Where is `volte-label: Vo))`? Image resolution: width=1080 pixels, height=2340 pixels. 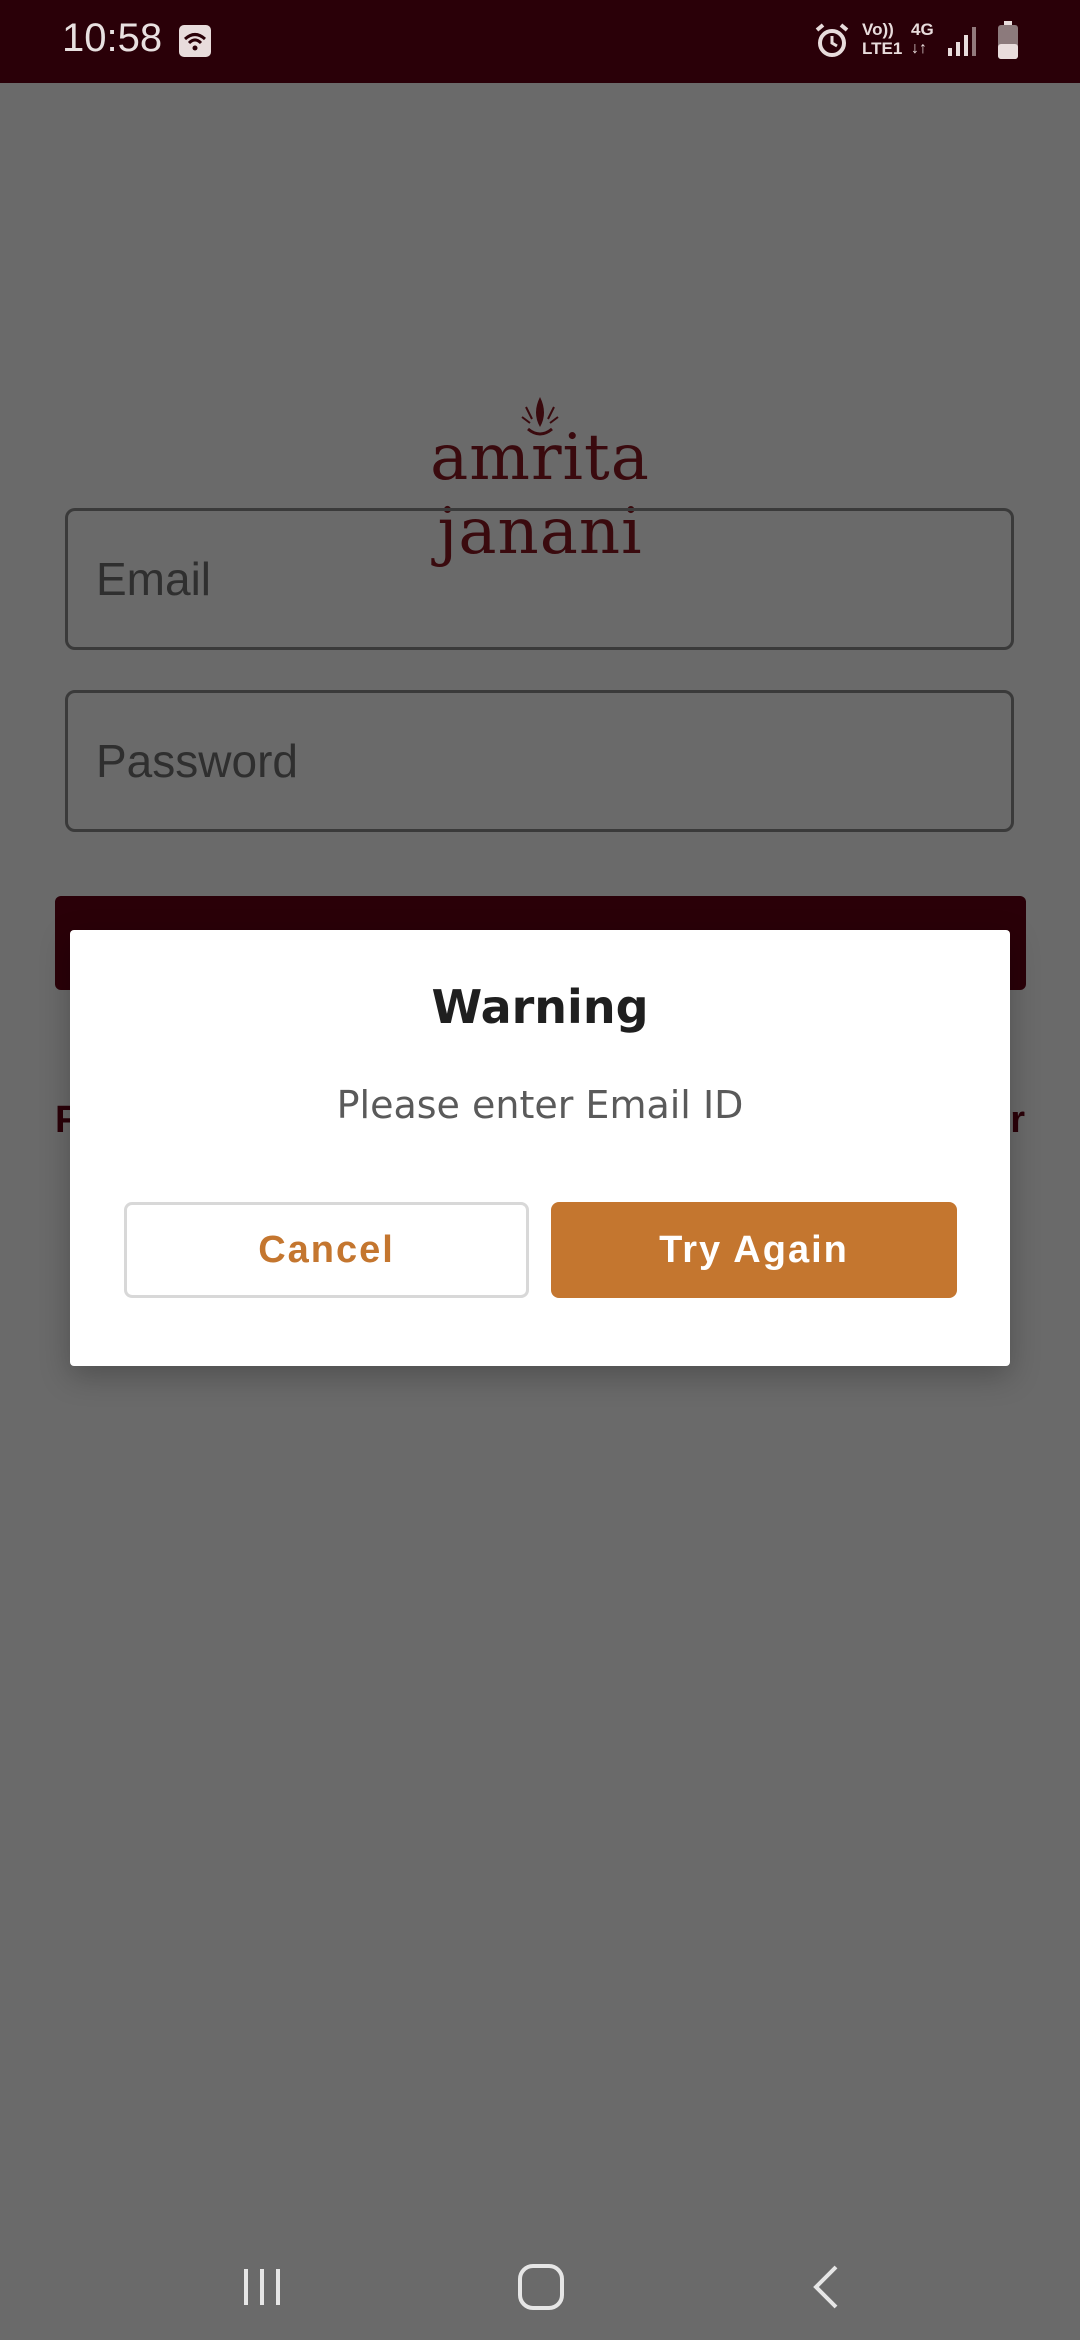 volte-label: Vo)) is located at coordinates (878, 29).